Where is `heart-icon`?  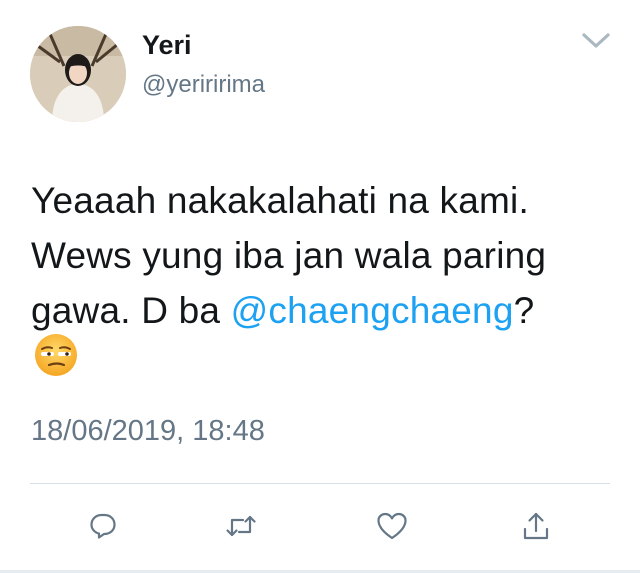
heart-icon is located at coordinates (392, 526).